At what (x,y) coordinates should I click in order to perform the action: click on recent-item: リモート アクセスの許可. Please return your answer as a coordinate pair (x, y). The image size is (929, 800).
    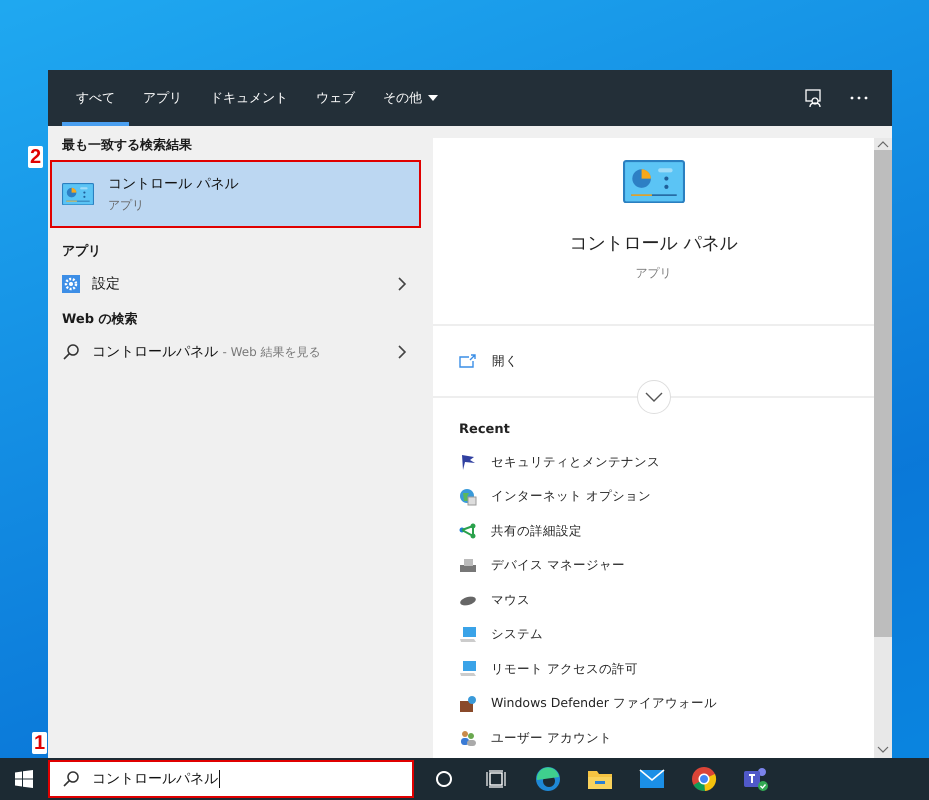
    Looking at the image, I should click on (653, 669).